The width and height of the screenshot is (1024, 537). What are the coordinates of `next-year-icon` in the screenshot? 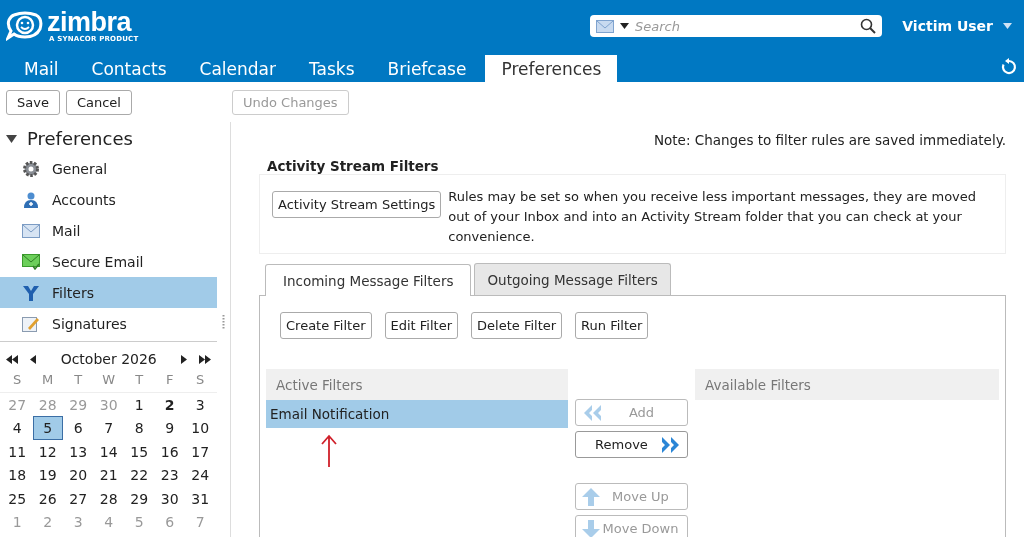 It's located at (205, 359).